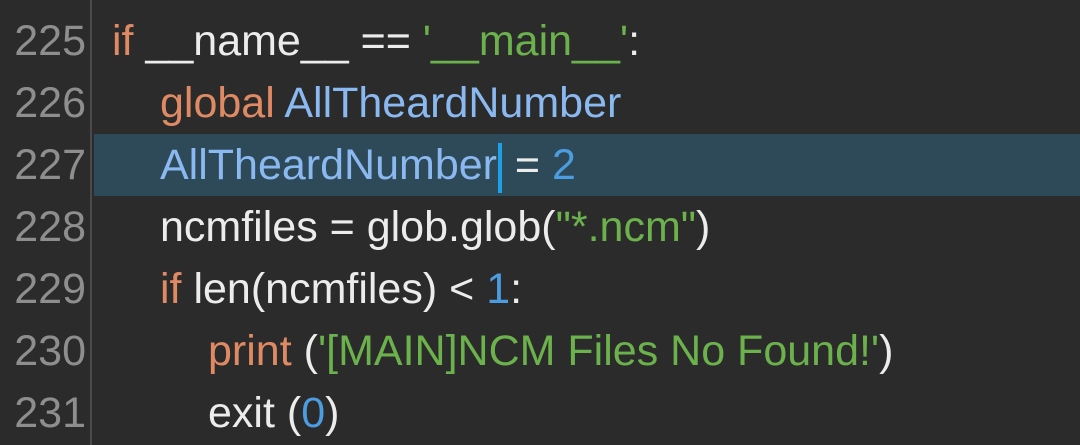 This screenshot has height=445, width=1080. What do you see at coordinates (563, 165) in the screenshot?
I see `number-token: 2` at bounding box center [563, 165].